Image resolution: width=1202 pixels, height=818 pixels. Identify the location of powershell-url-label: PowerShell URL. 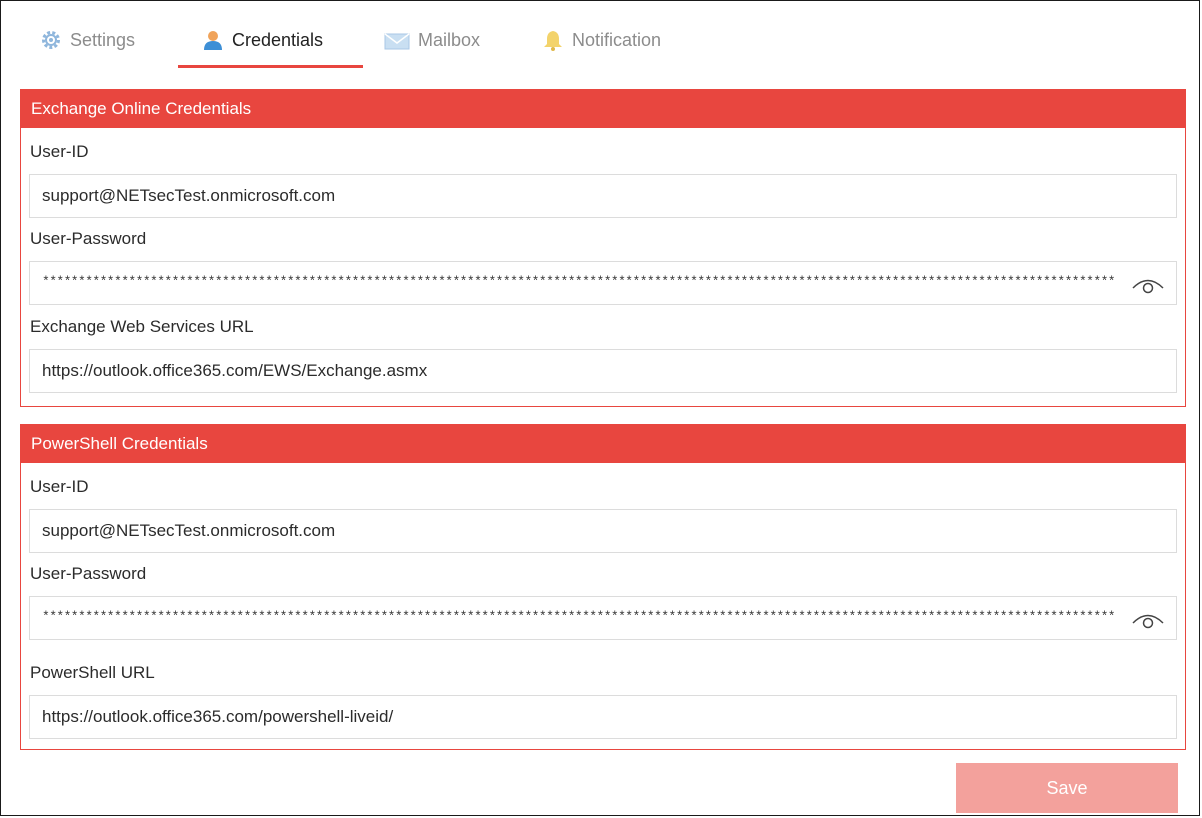
(92, 672).